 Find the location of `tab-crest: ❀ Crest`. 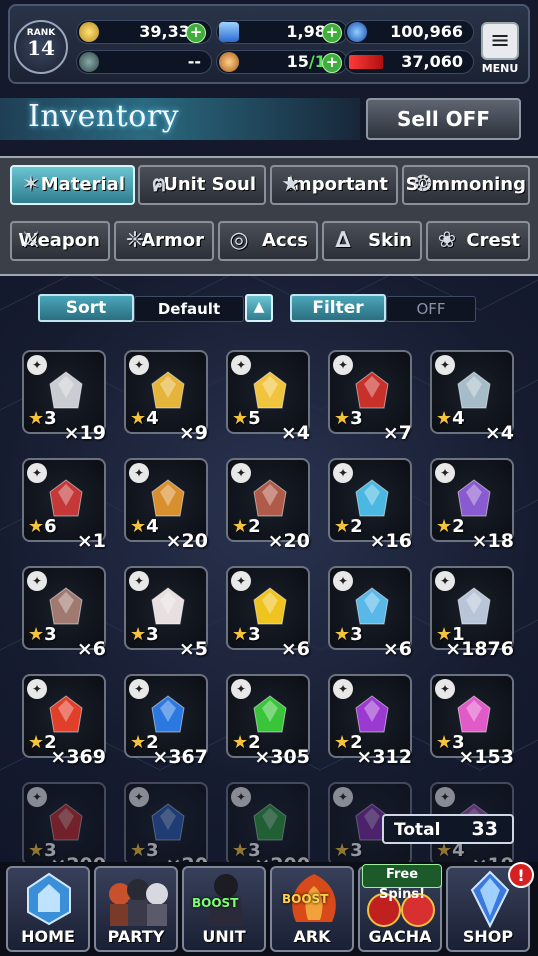

tab-crest: ❀ Crest is located at coordinates (478, 241).